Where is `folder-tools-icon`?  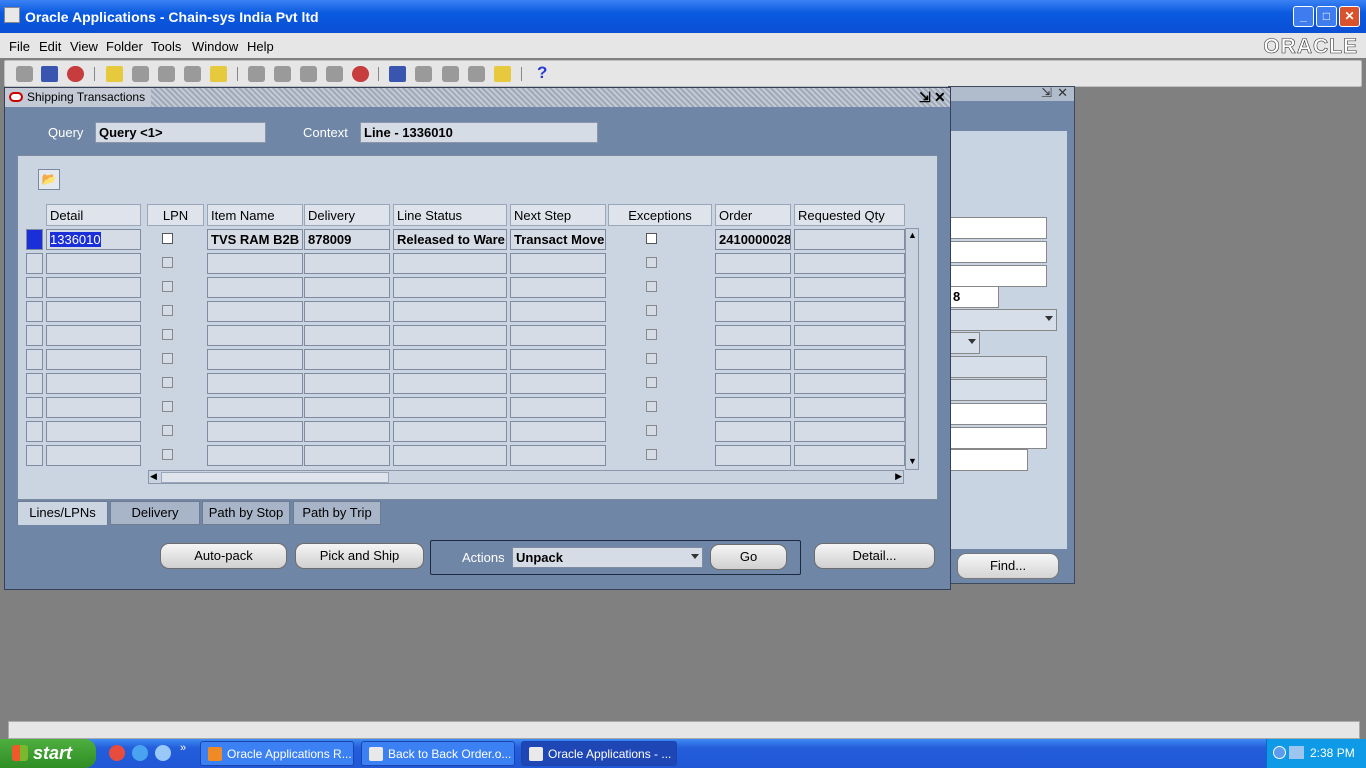
folder-tools-icon is located at coordinates (502, 74).